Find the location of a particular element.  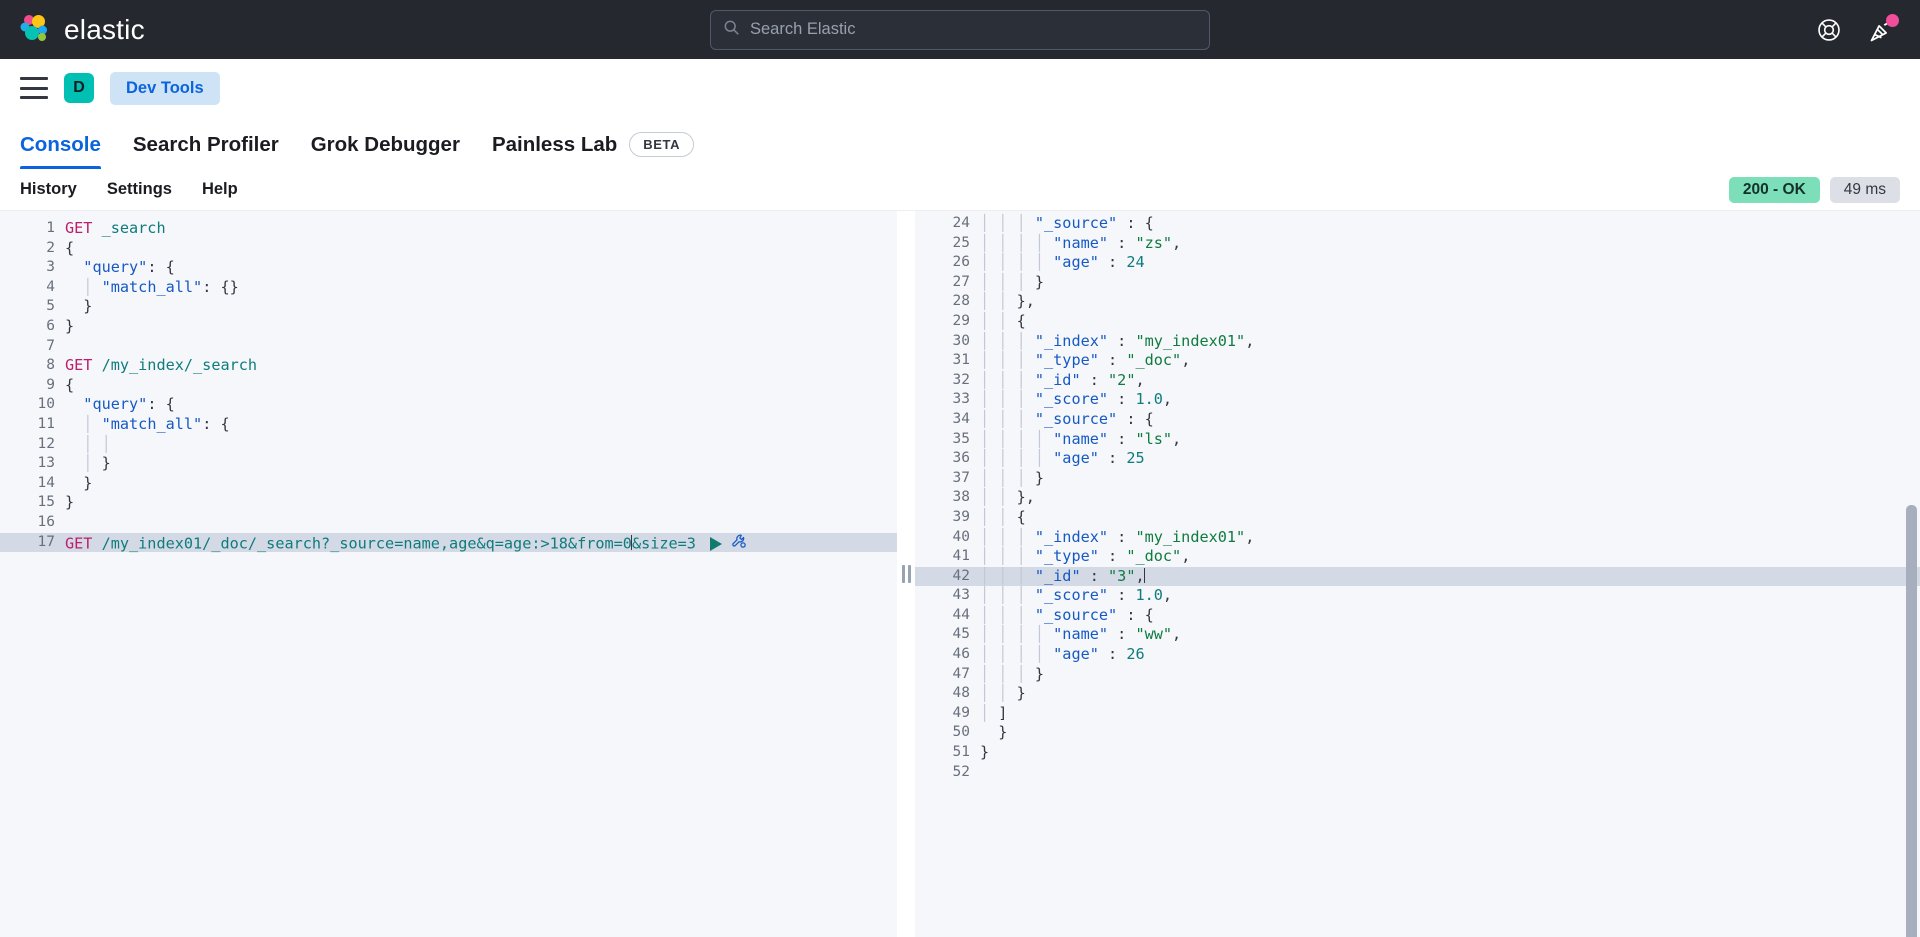

code-line: │ │ │ "_id" : "3", is located at coordinates (1448, 576).